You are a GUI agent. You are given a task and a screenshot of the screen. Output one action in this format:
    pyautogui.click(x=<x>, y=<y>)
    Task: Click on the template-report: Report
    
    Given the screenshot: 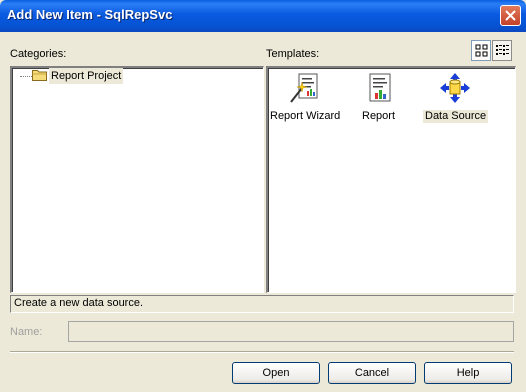 What is the action you would take?
    pyautogui.click(x=380, y=98)
    